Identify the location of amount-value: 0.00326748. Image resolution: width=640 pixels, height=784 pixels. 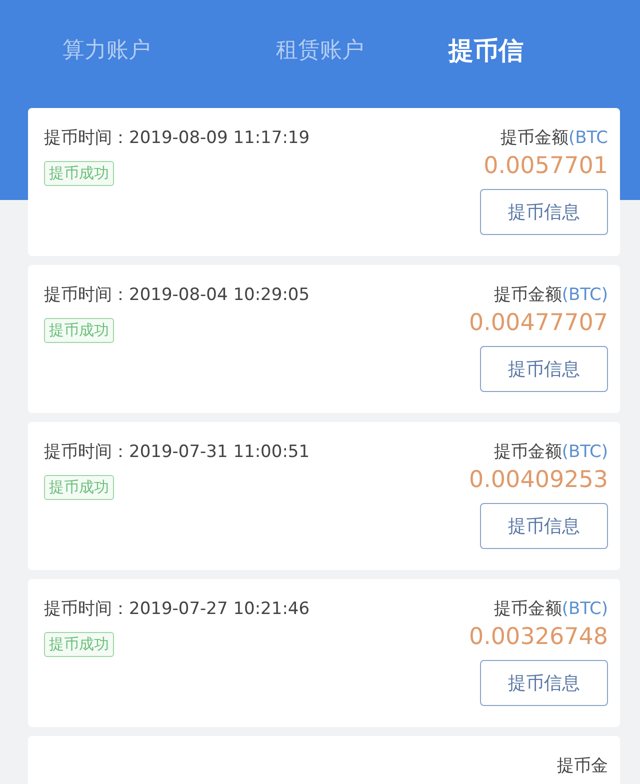
(538, 637).